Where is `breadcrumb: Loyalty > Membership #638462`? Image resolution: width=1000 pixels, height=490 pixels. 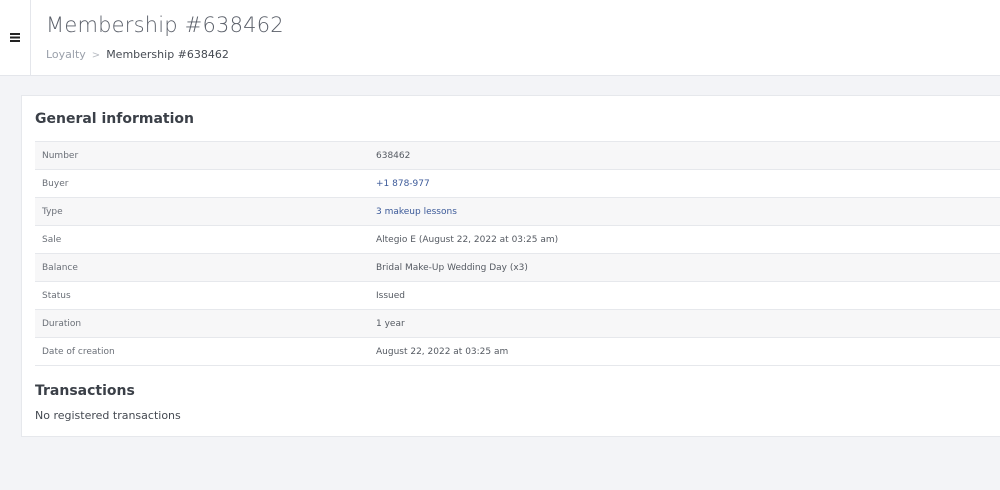
breadcrumb: Loyalty > Membership #638462 is located at coordinates (137, 54).